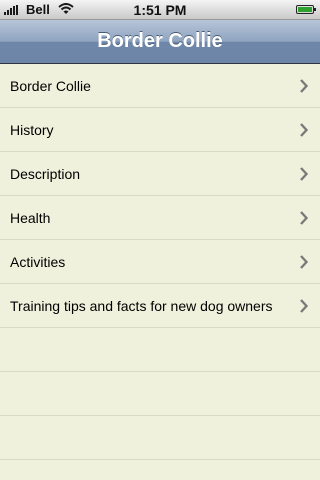 Image resolution: width=320 pixels, height=480 pixels. Describe the element at coordinates (160, 130) in the screenshot. I see `list-item-history: History` at that location.